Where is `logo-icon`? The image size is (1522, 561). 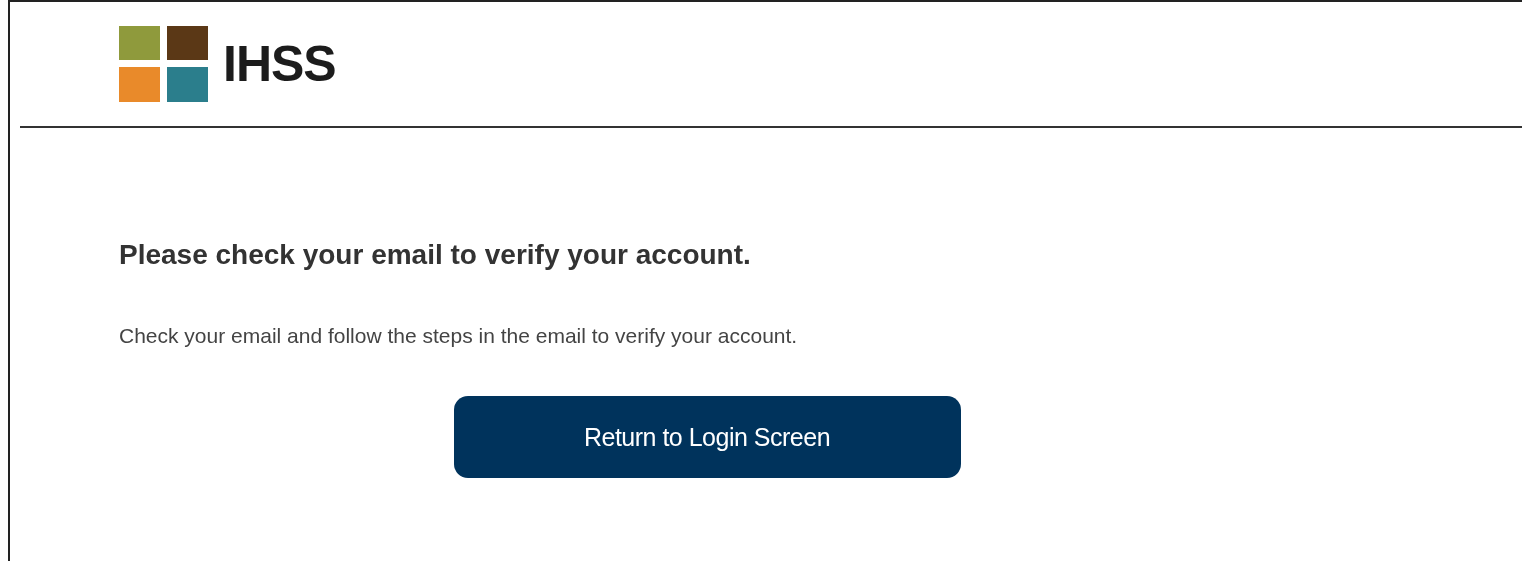 logo-icon is located at coordinates (164, 64).